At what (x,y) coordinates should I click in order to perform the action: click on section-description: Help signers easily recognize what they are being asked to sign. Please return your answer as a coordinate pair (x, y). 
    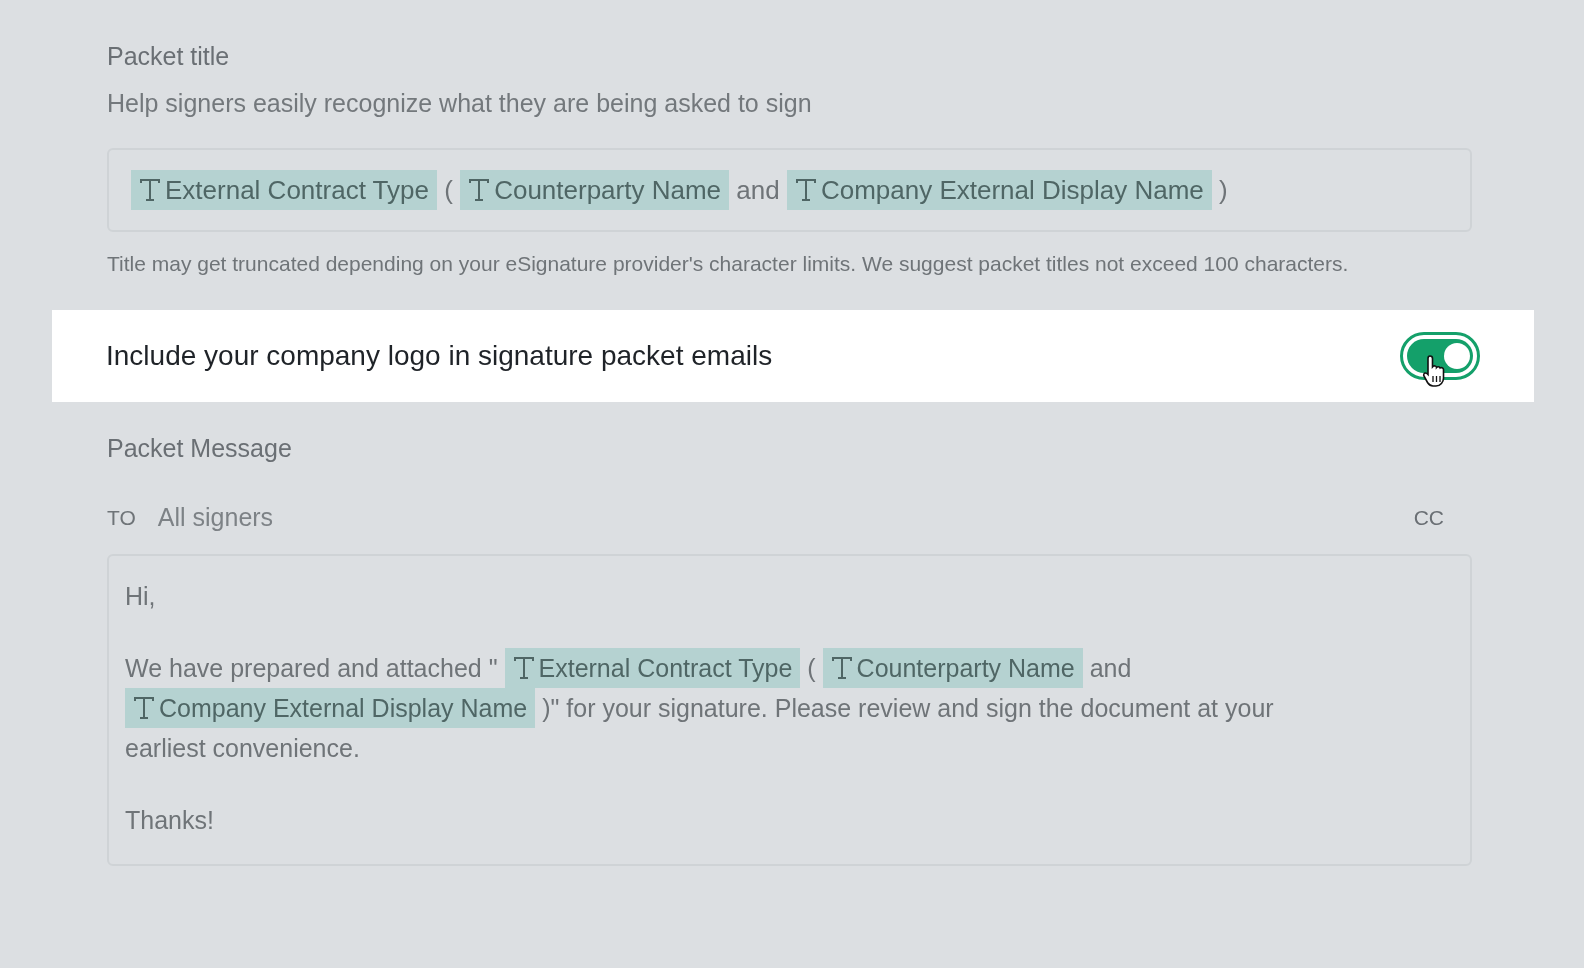
    Looking at the image, I should click on (460, 103).